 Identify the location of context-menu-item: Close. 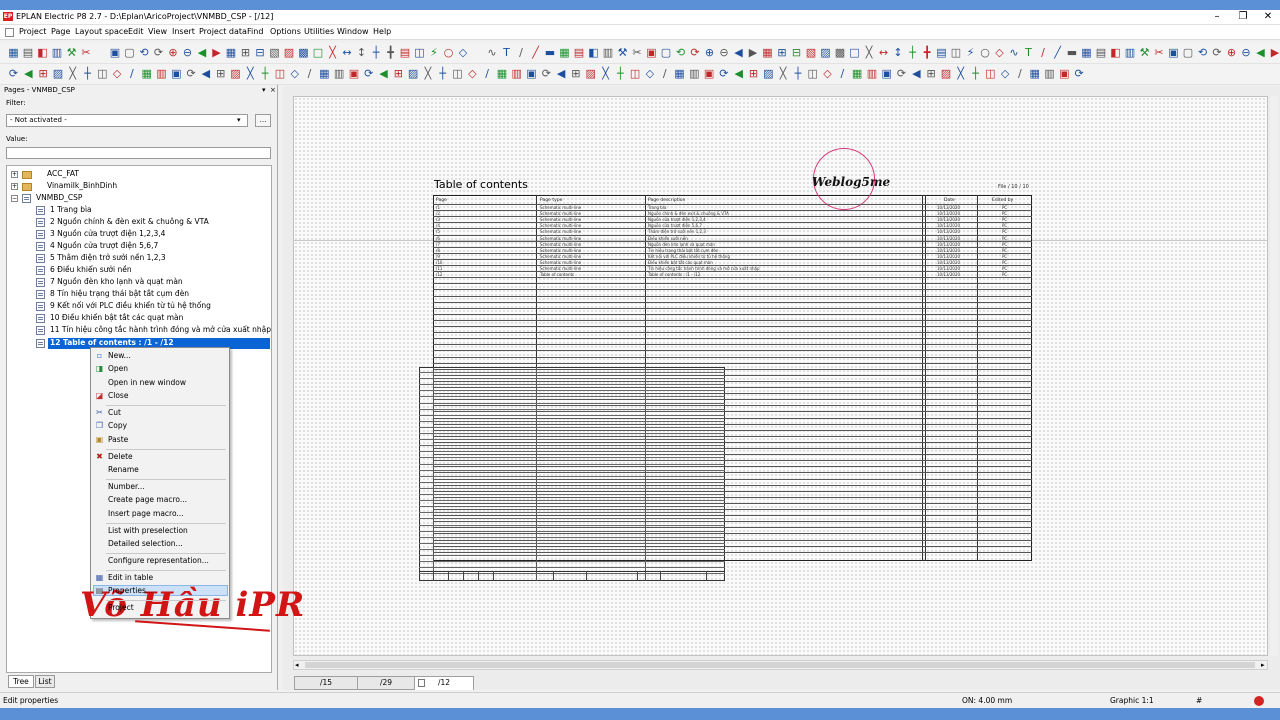
(118, 396).